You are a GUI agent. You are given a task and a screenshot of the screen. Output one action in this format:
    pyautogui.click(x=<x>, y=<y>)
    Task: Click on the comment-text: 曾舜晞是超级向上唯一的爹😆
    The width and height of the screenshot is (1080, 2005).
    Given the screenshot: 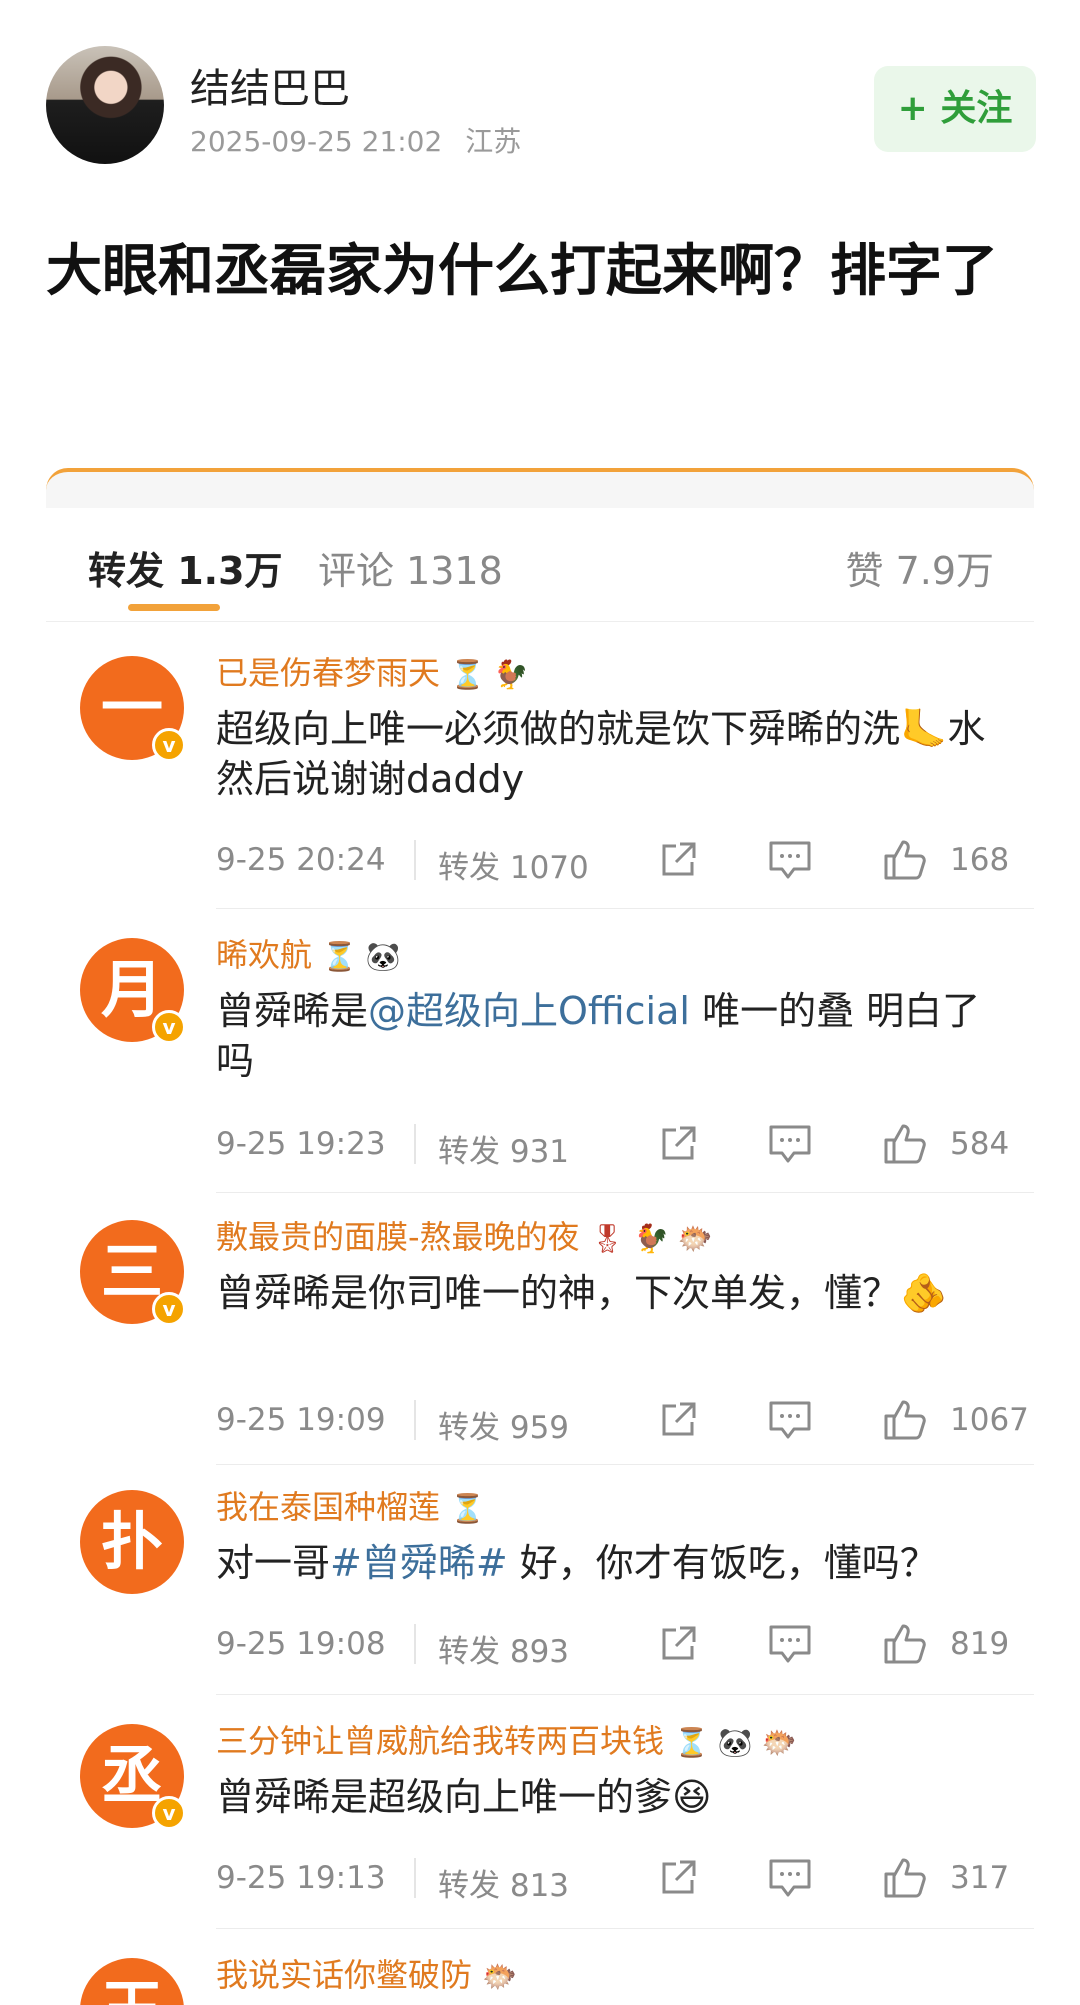 What is the action you would take?
    pyautogui.click(x=464, y=1797)
    